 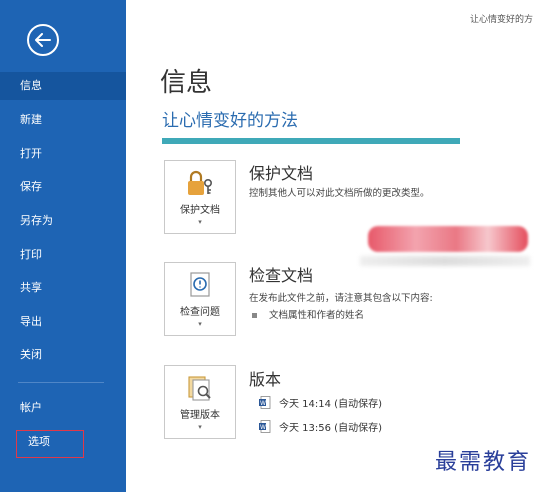 I want to click on inspect-document-icon, so click(x=200, y=284).